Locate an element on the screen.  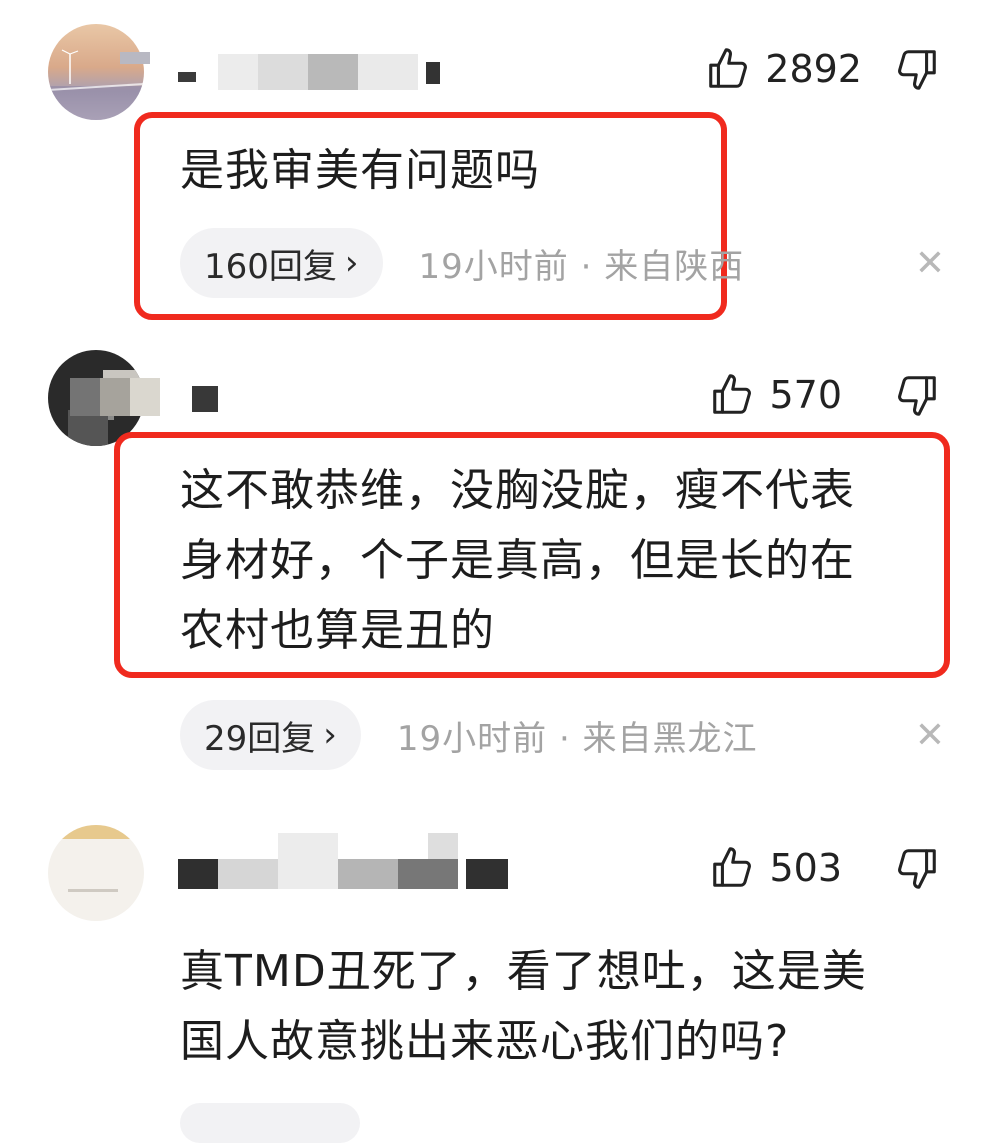
replies-button-partial is located at coordinates (270, 1123).